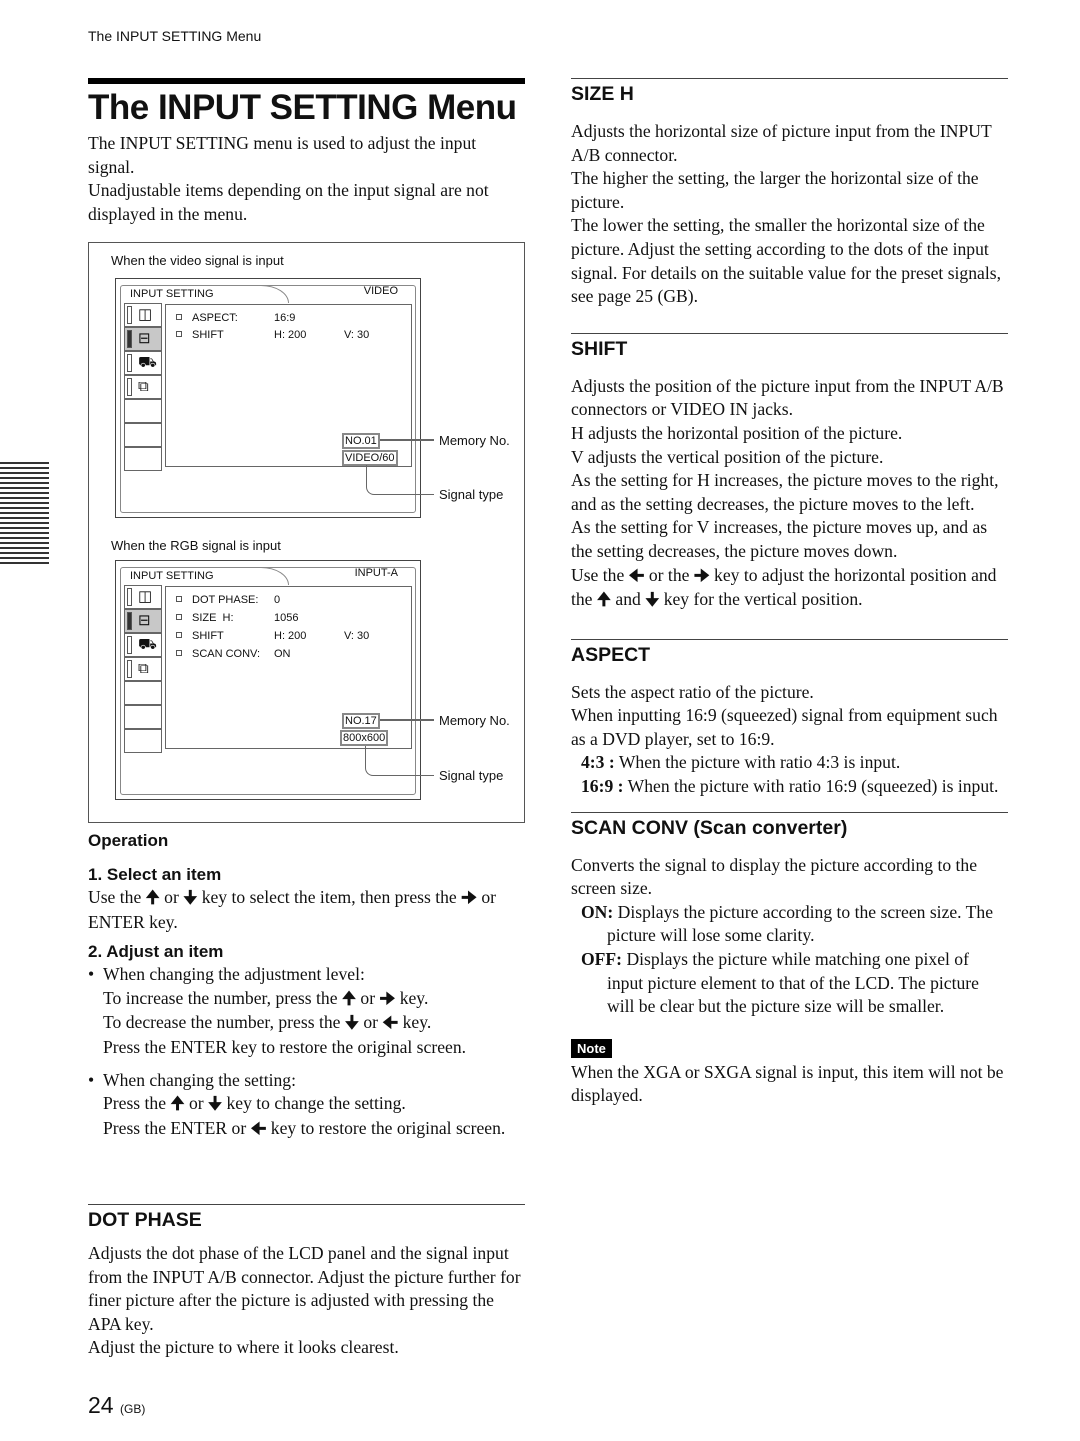 This screenshot has width=1080, height=1441. I want to click on section-heading: SHIFT, so click(599, 348).